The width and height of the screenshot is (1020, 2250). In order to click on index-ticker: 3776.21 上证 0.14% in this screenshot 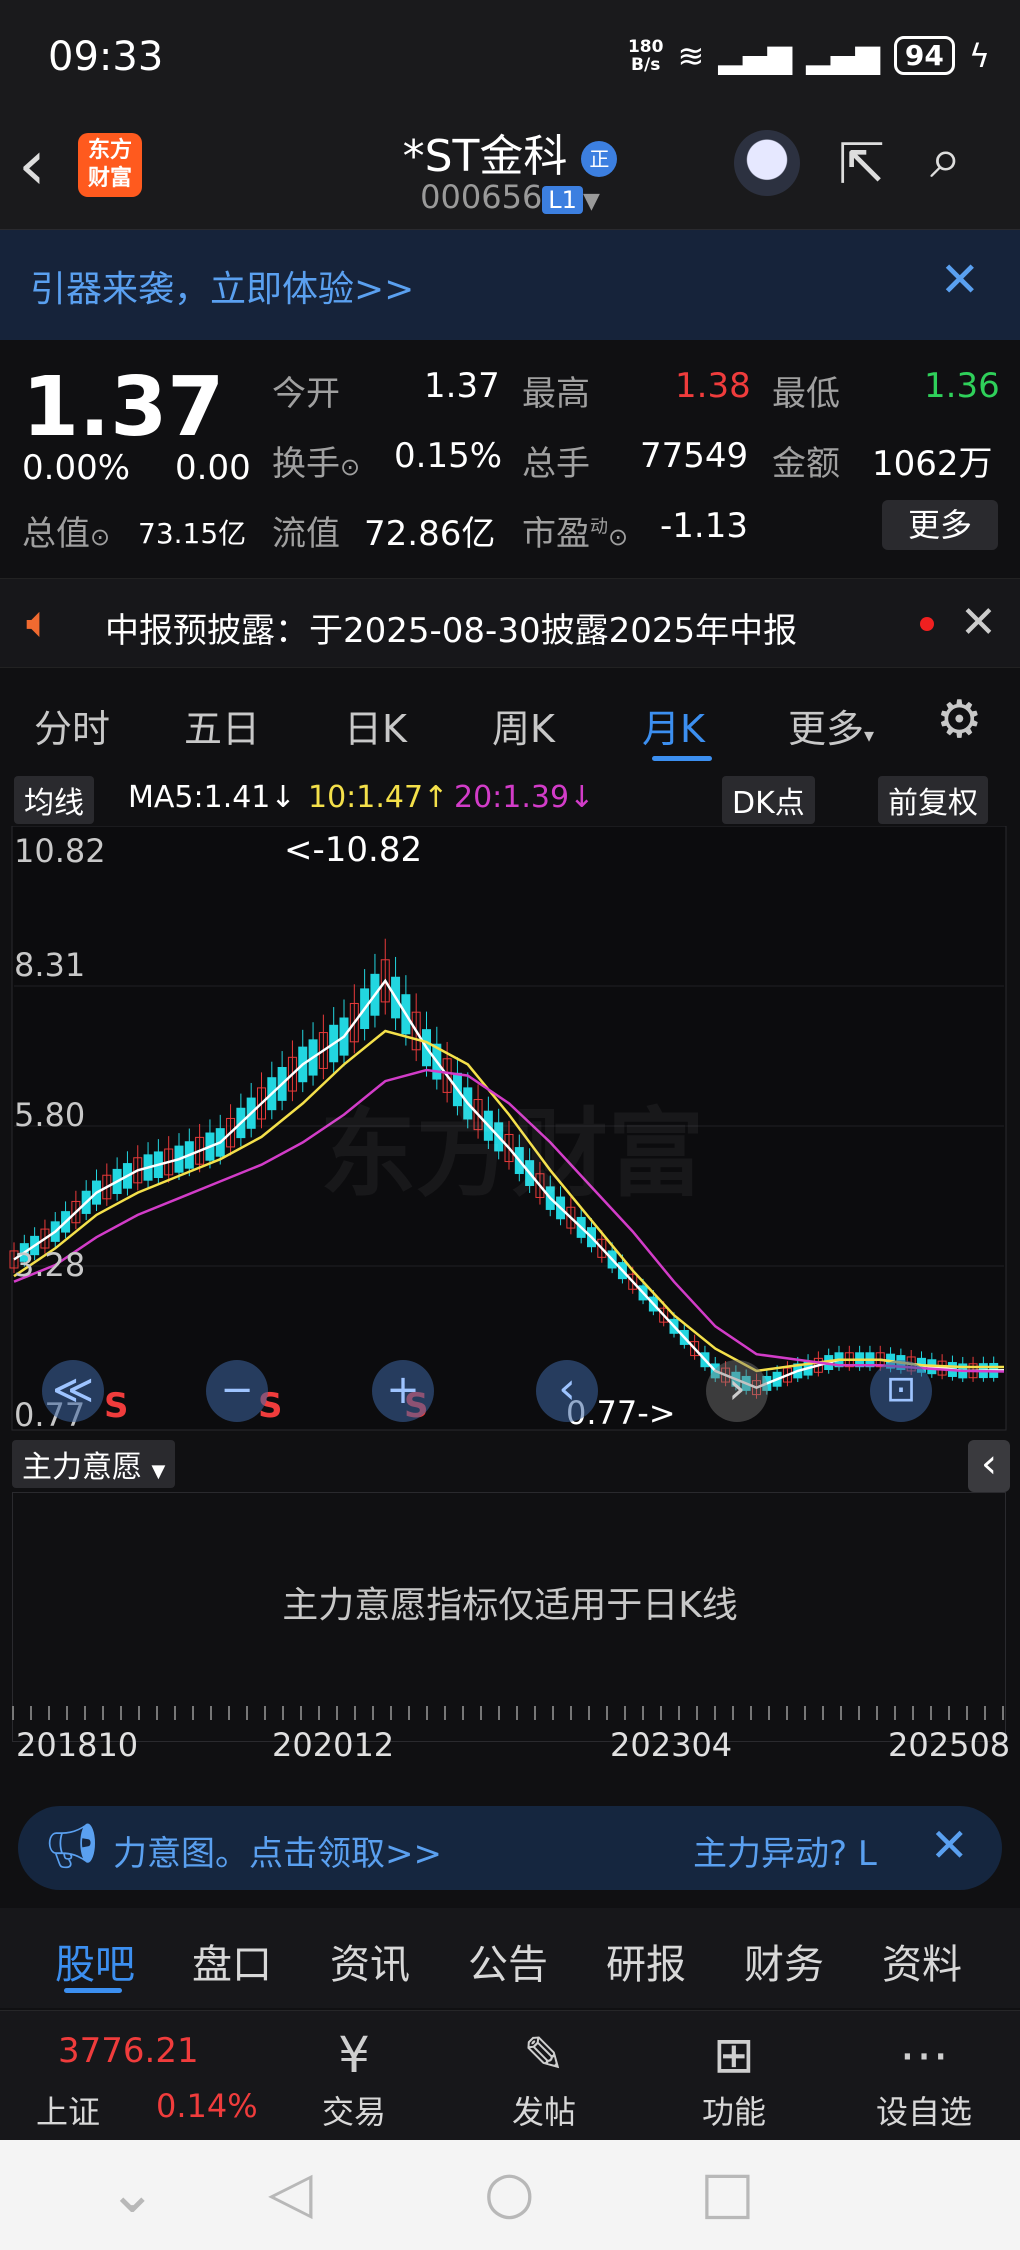, I will do `click(134, 2076)`.